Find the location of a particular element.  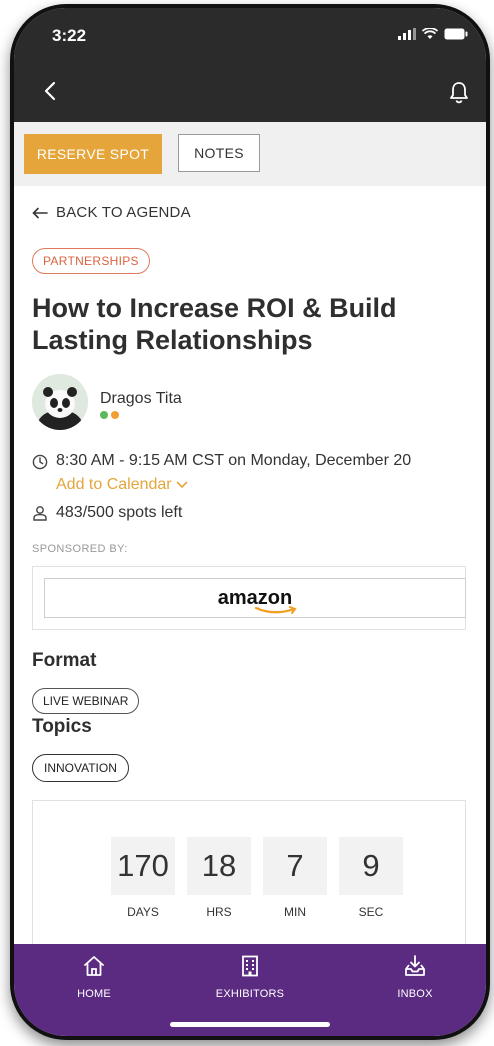

building-icon is located at coordinates (250, 966).